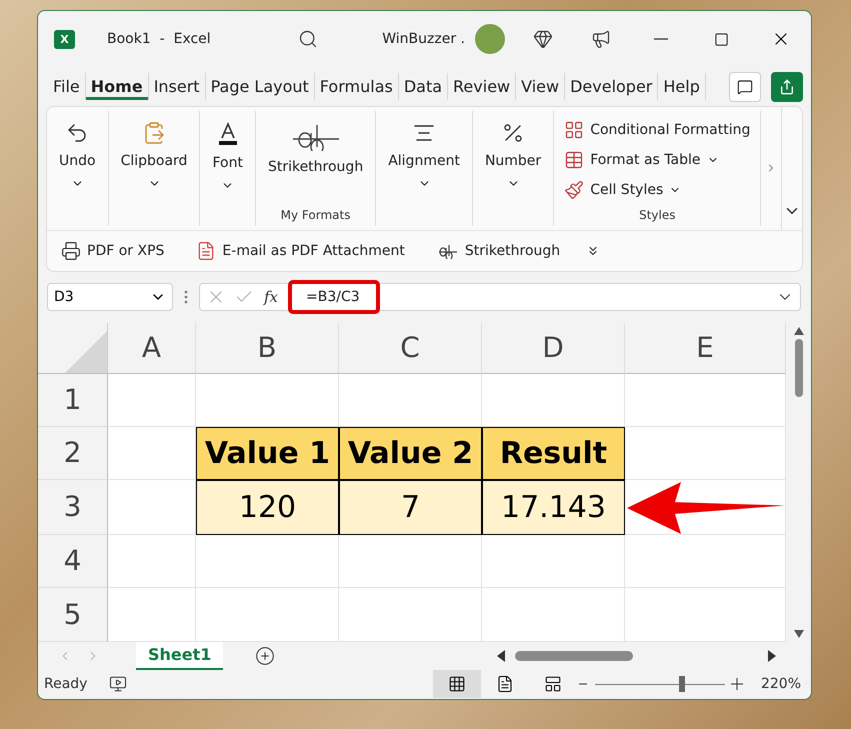 The image size is (851, 729). What do you see at coordinates (267, 453) in the screenshot?
I see `table-cell: Value 1` at bounding box center [267, 453].